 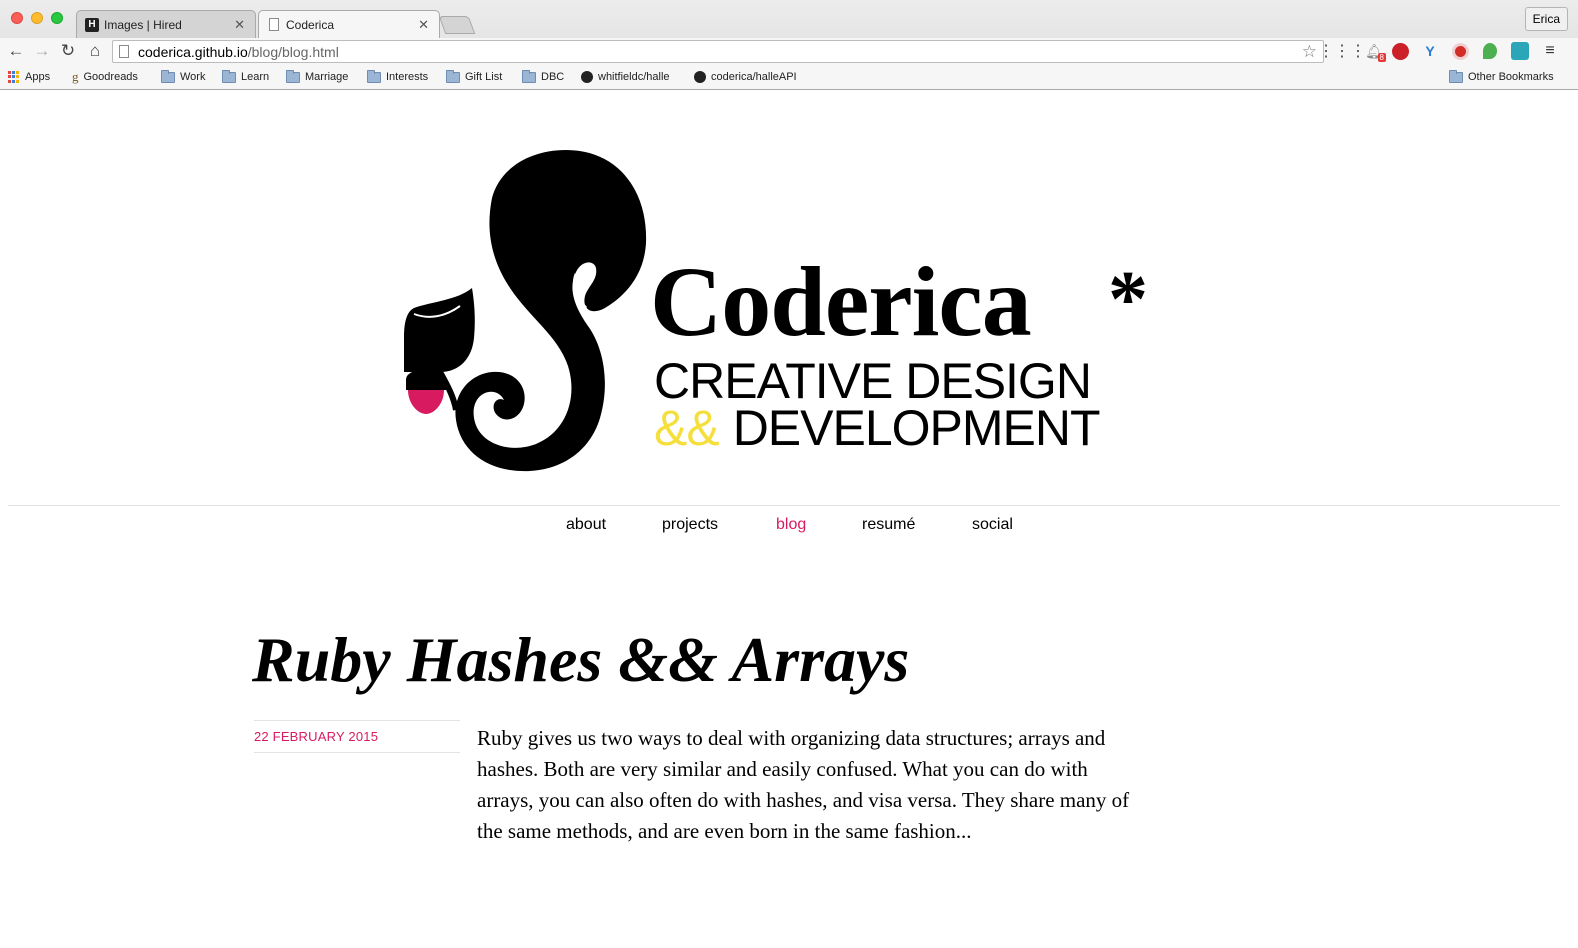 What do you see at coordinates (310, 24) in the screenshot?
I see `tab-title: Coderica` at bounding box center [310, 24].